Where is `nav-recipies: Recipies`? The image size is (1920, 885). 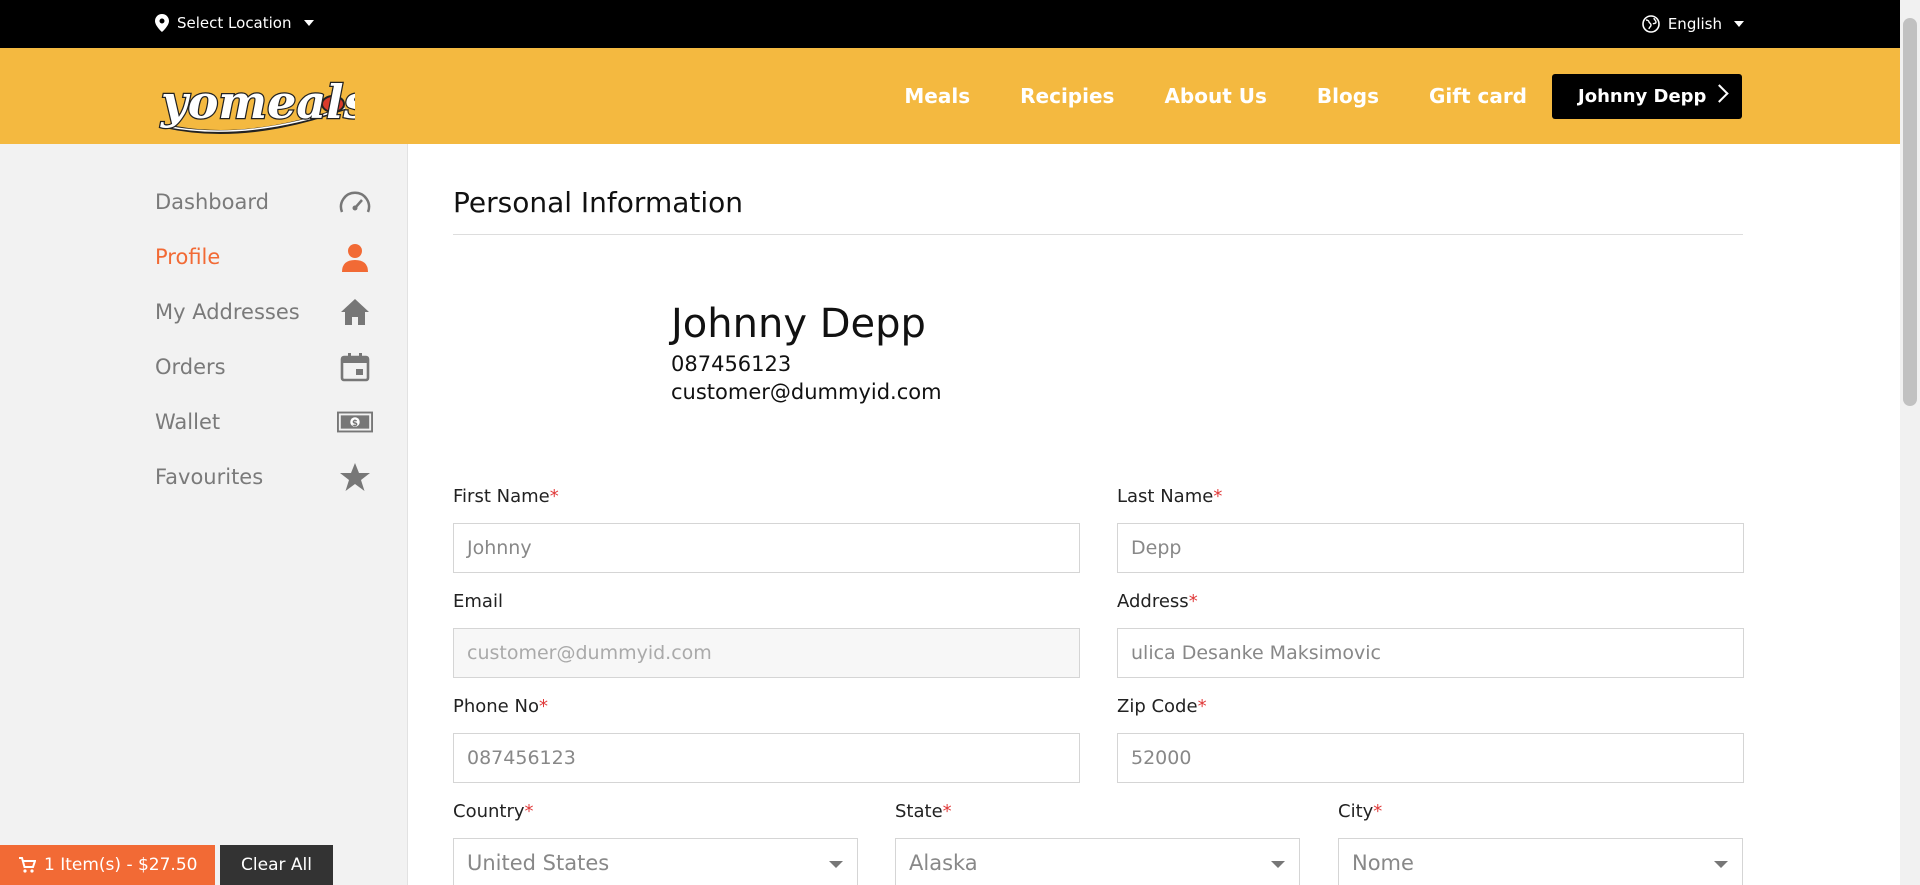 nav-recipies: Recipies is located at coordinates (1067, 96).